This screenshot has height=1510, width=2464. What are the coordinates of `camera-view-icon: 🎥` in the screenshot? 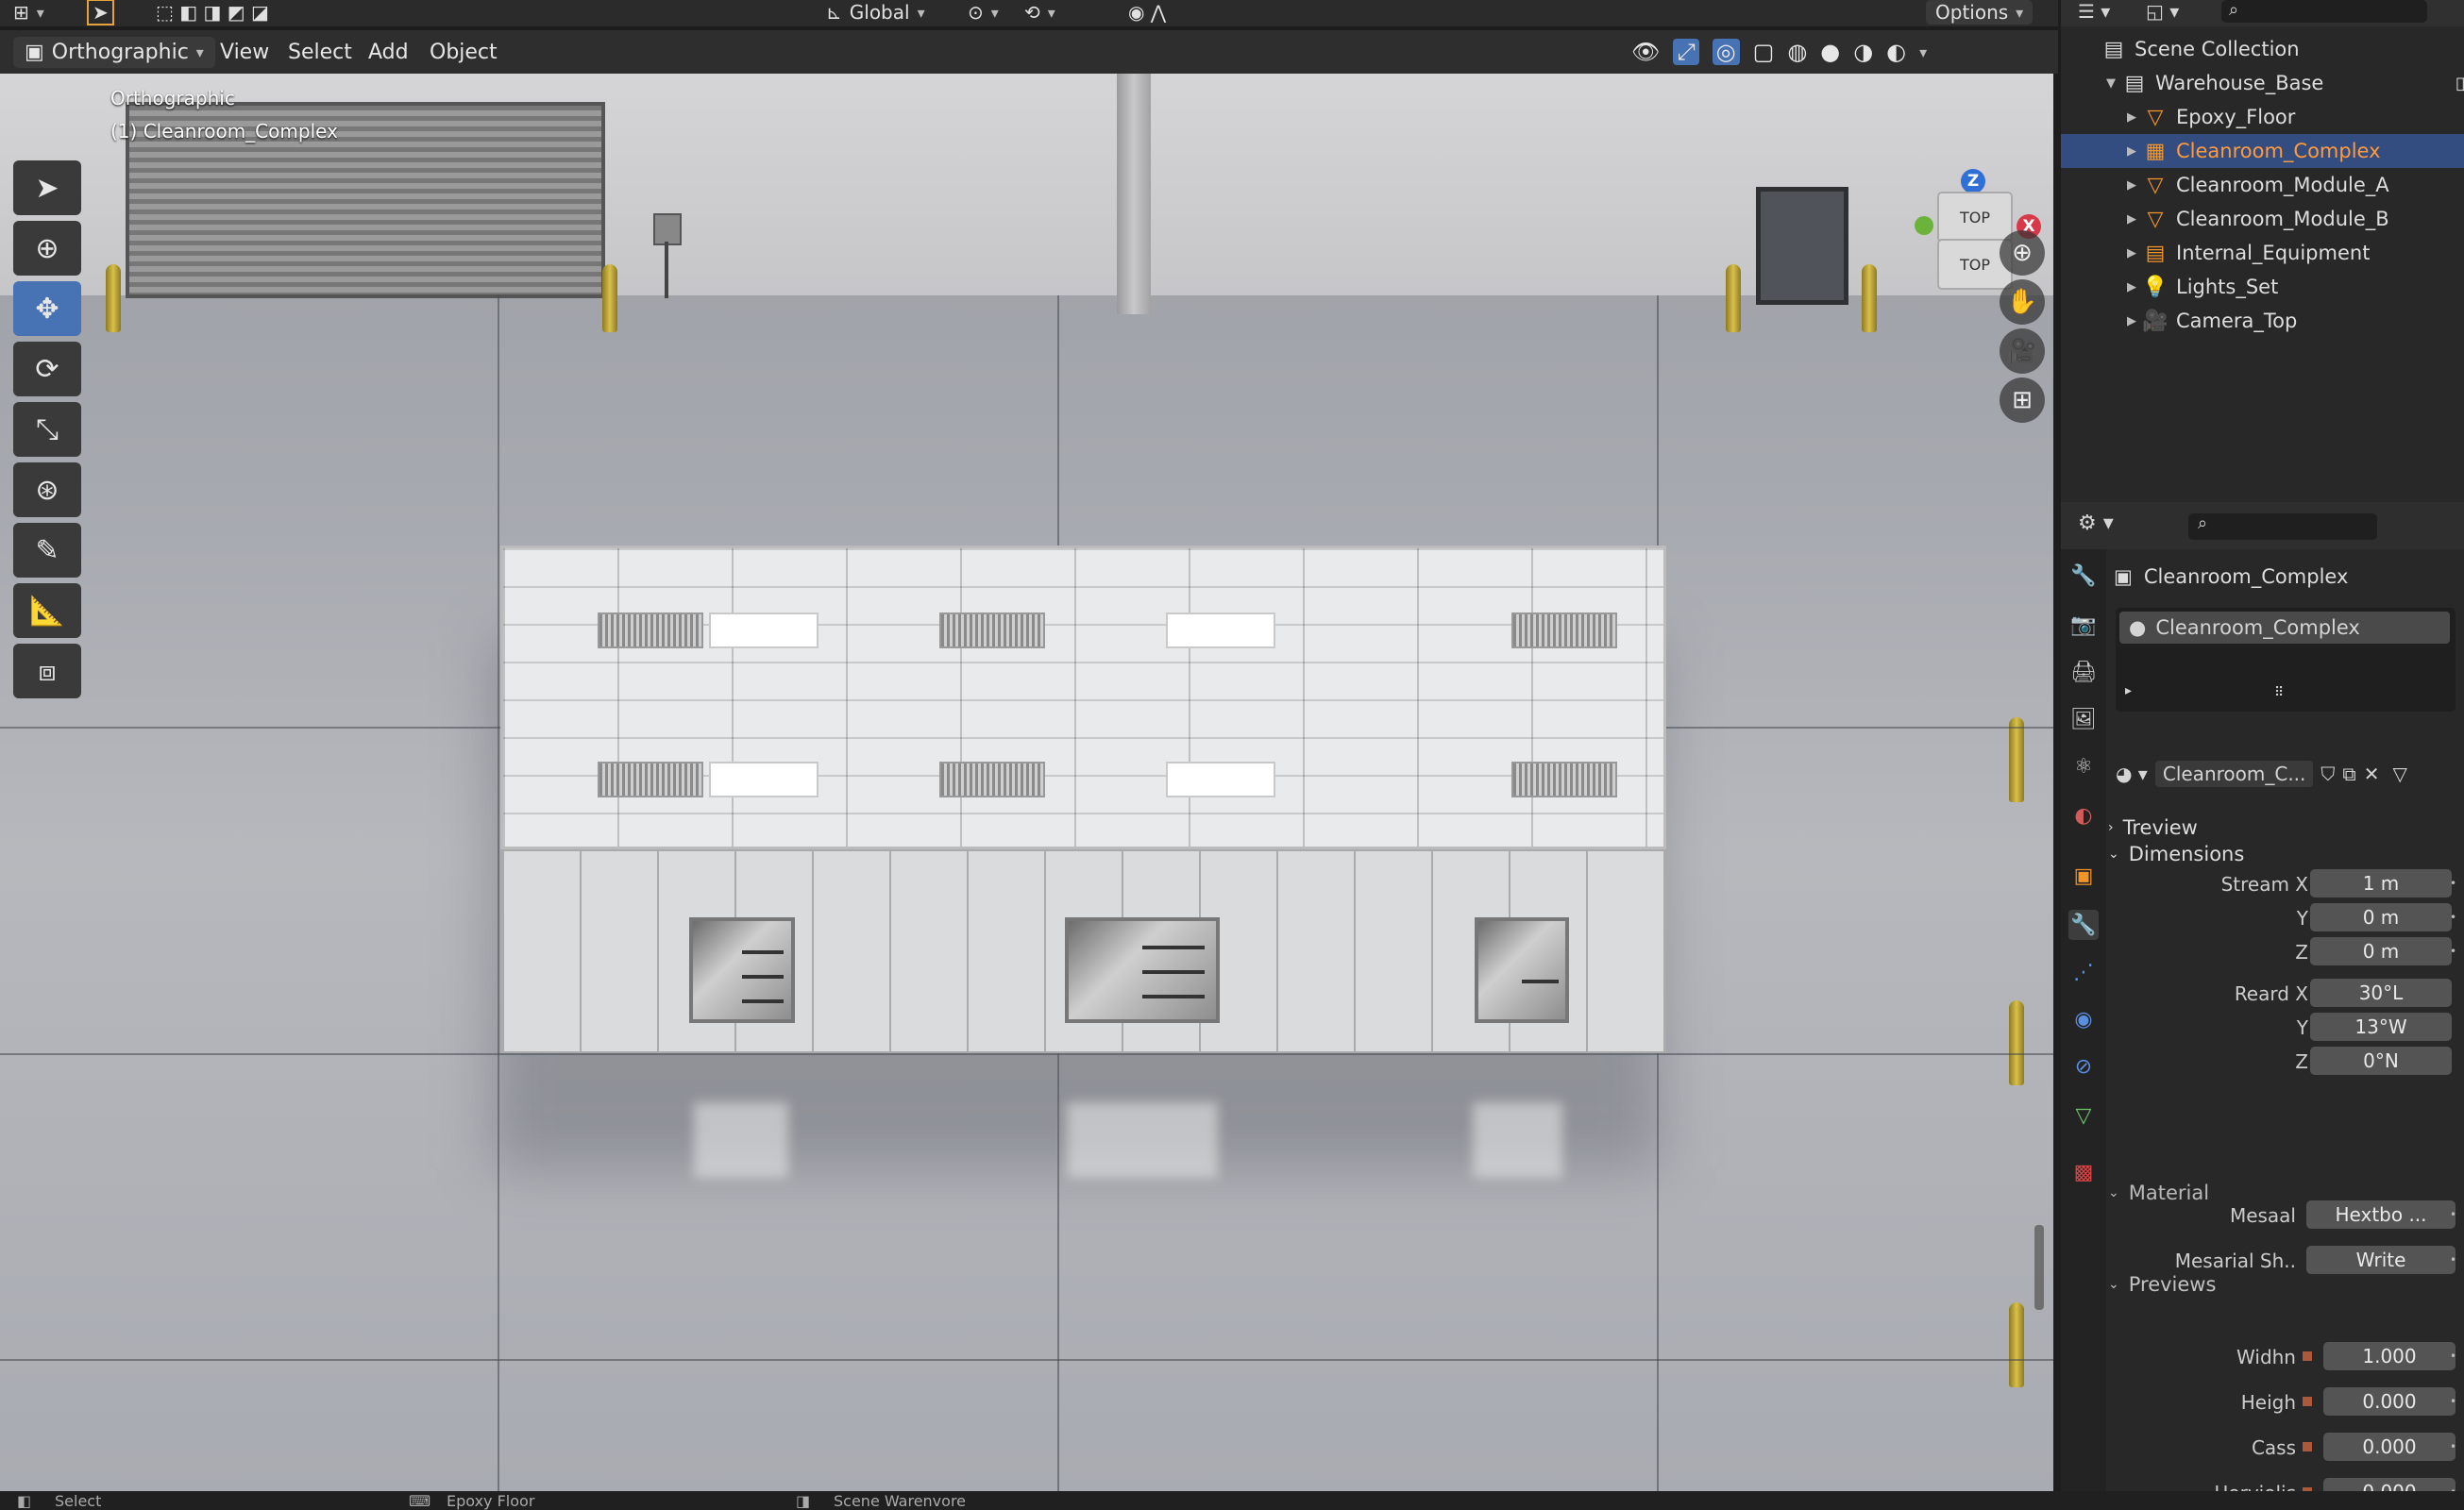 It's located at (2022, 351).